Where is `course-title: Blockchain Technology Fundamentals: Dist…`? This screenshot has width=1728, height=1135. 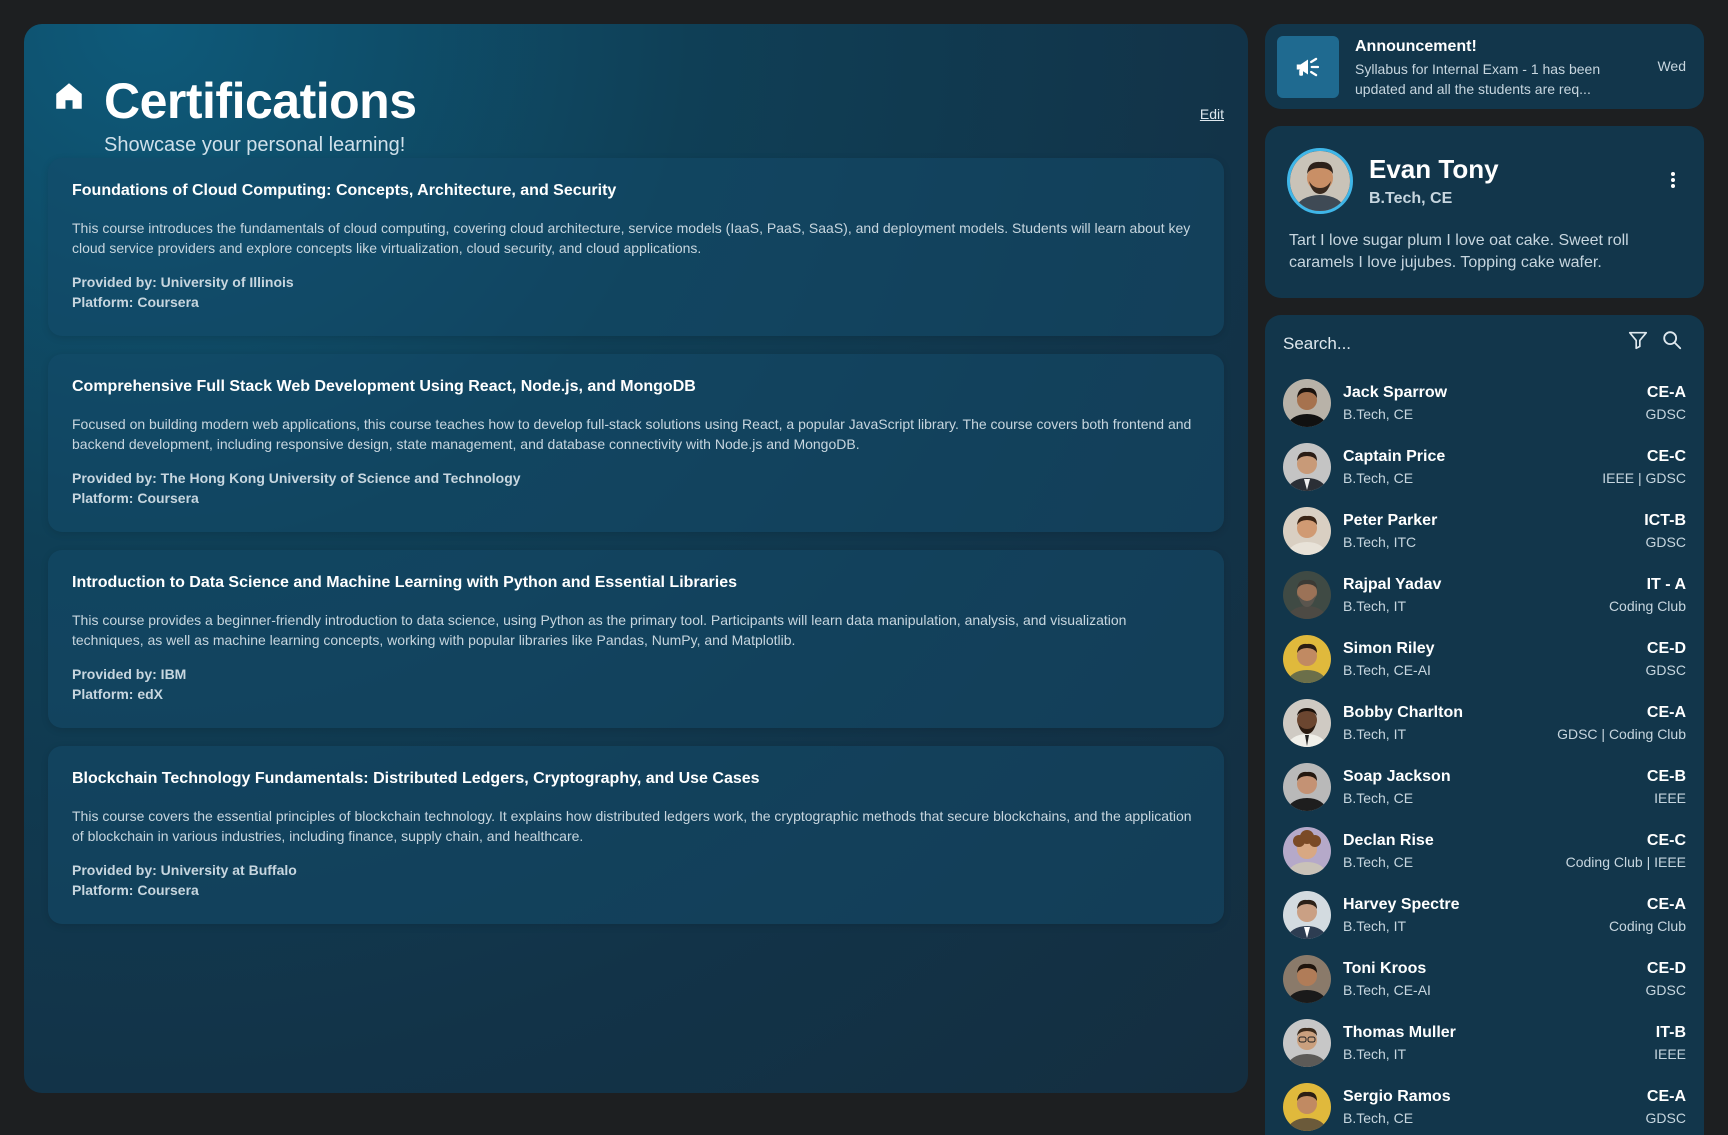 course-title: Blockchain Technology Fundamentals: Dist… is located at coordinates (416, 778).